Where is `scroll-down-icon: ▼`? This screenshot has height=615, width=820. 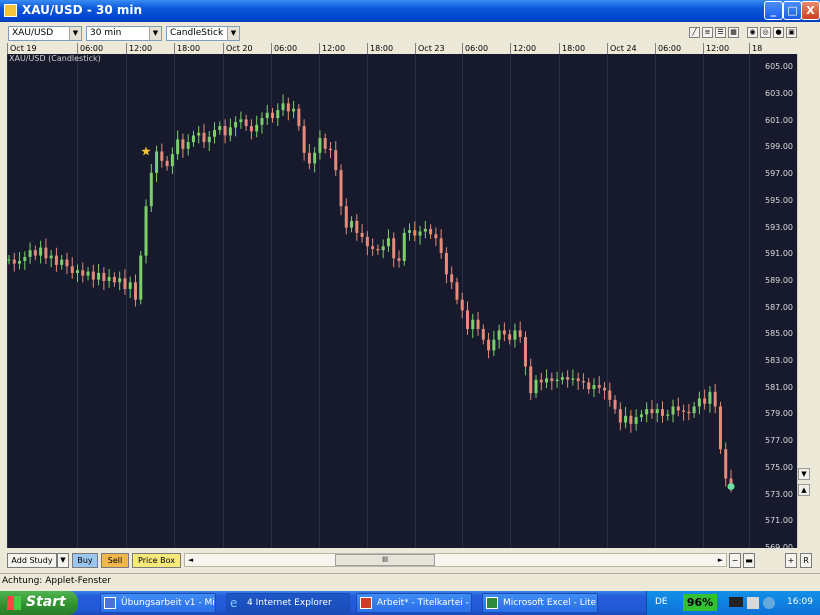 scroll-down-icon: ▼ is located at coordinates (804, 474).